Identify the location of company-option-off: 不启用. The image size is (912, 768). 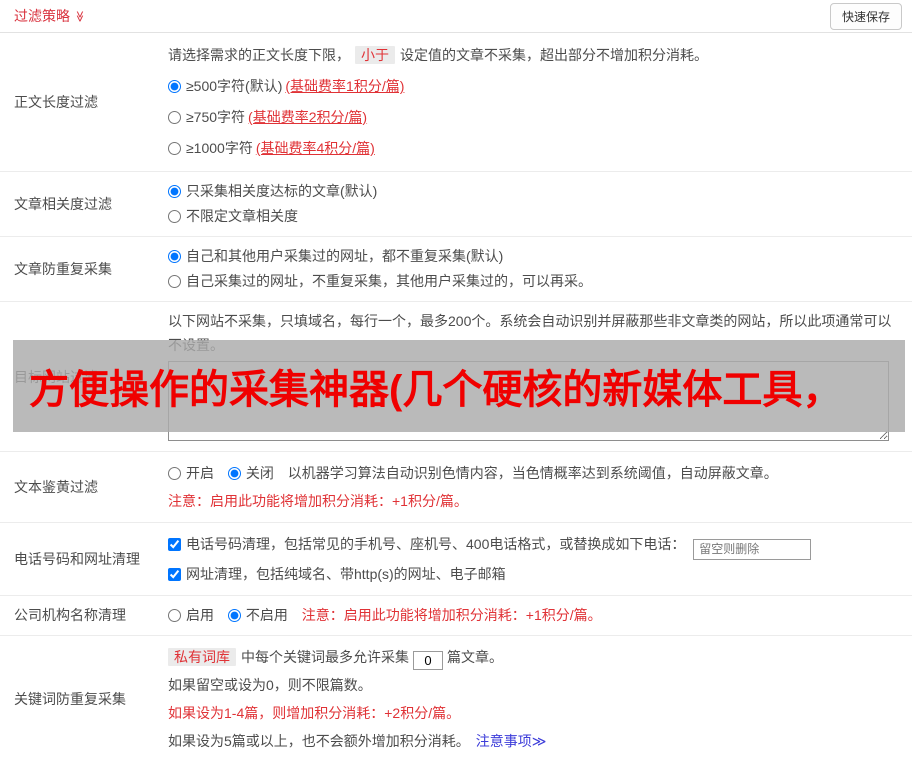
(259, 614).